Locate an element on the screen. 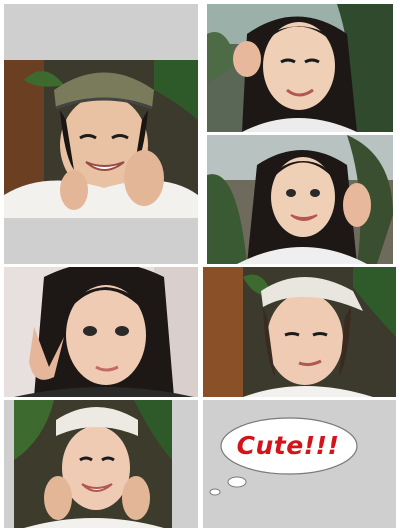  panel-middle-right is located at coordinates (299, 332).